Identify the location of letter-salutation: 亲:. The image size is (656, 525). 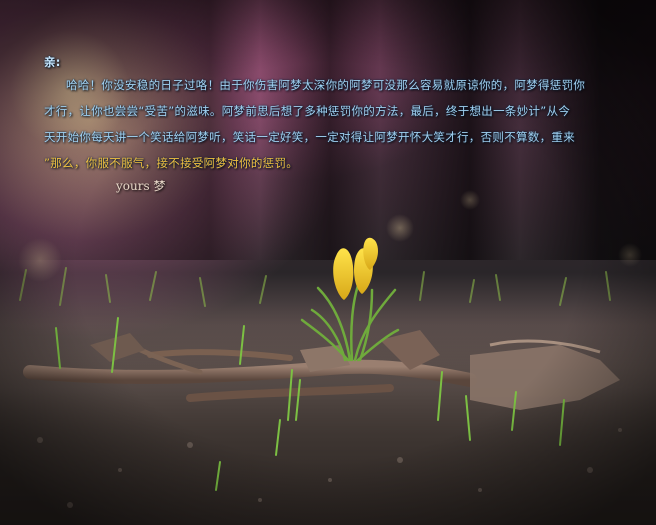
(52, 62).